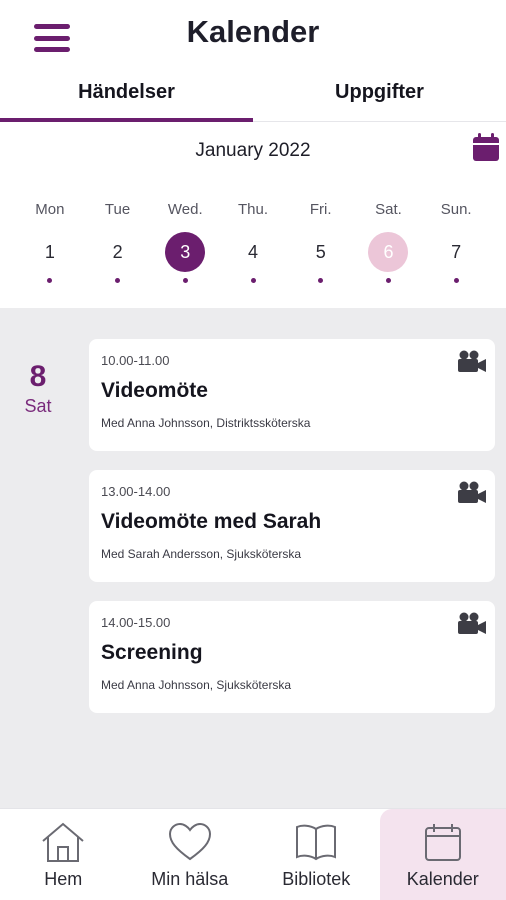  I want to click on day-name: Mon, so click(50, 209).